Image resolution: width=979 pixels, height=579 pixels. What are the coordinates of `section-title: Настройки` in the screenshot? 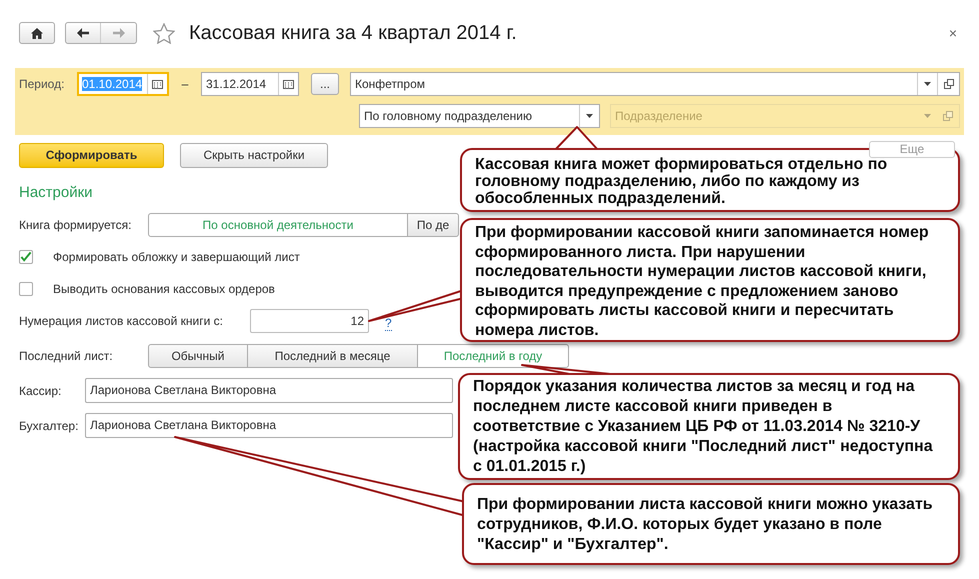 It's located at (56, 193).